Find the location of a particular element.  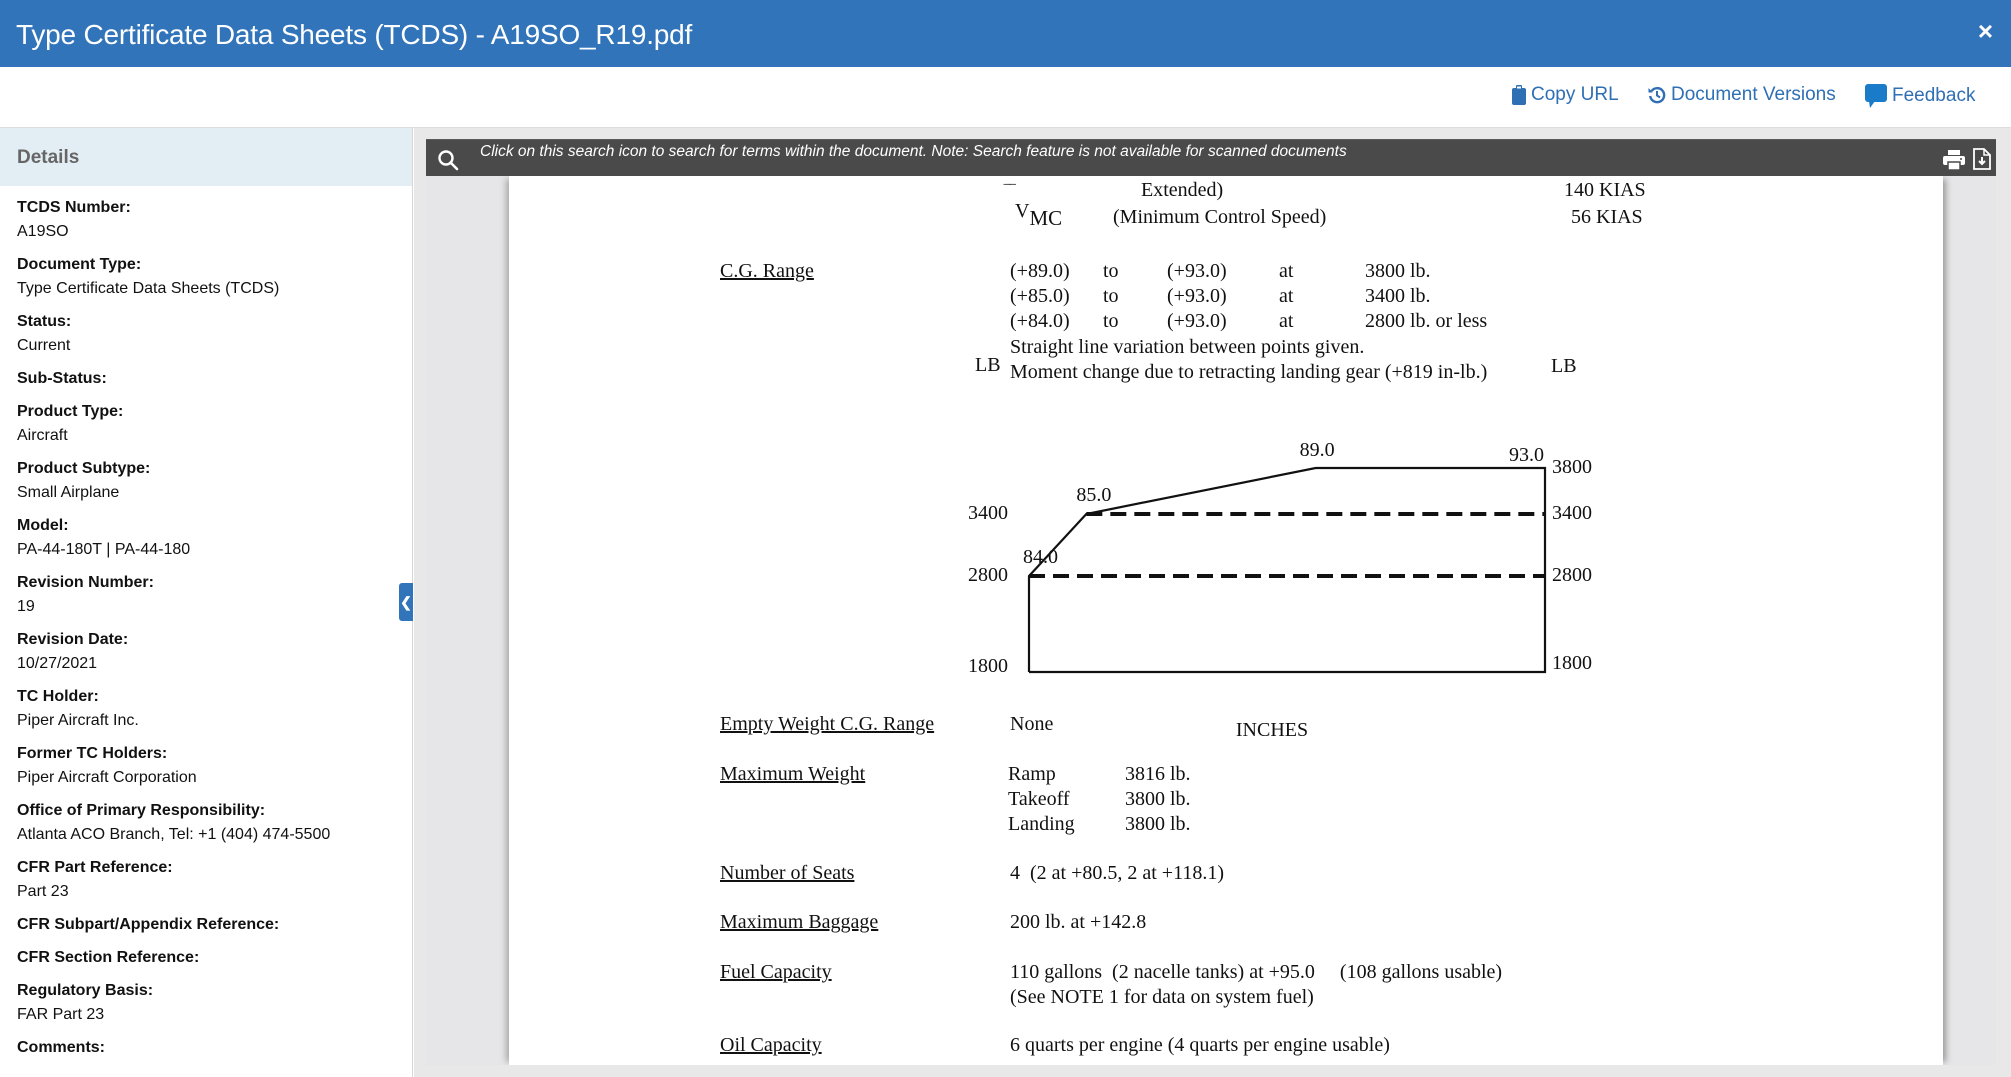

document-versions-label: Document Versions is located at coordinates (1753, 94).